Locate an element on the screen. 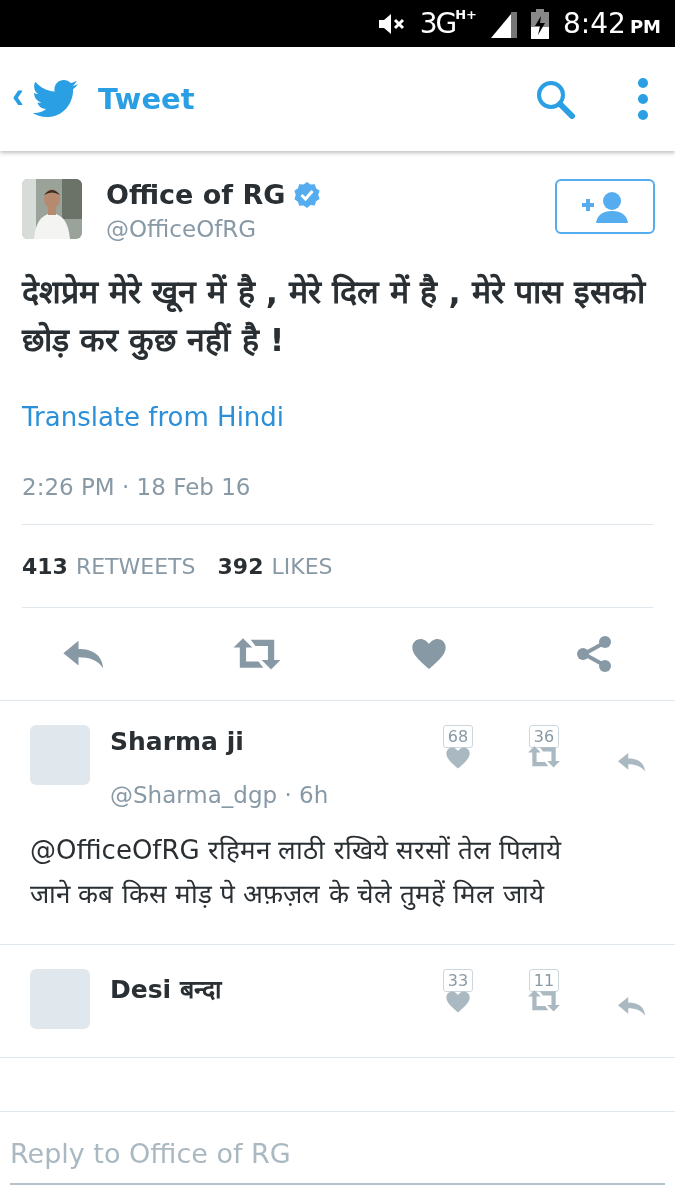  search-icon is located at coordinates (555, 99).